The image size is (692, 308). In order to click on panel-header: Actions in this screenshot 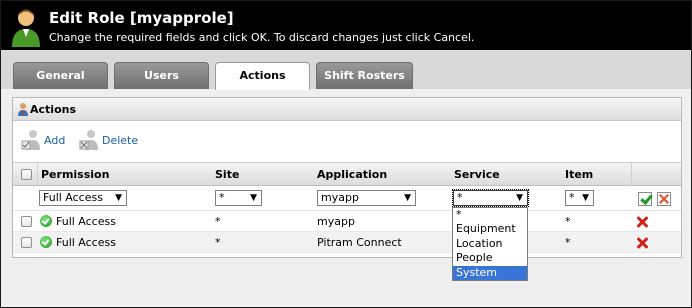, I will do `click(347, 109)`.